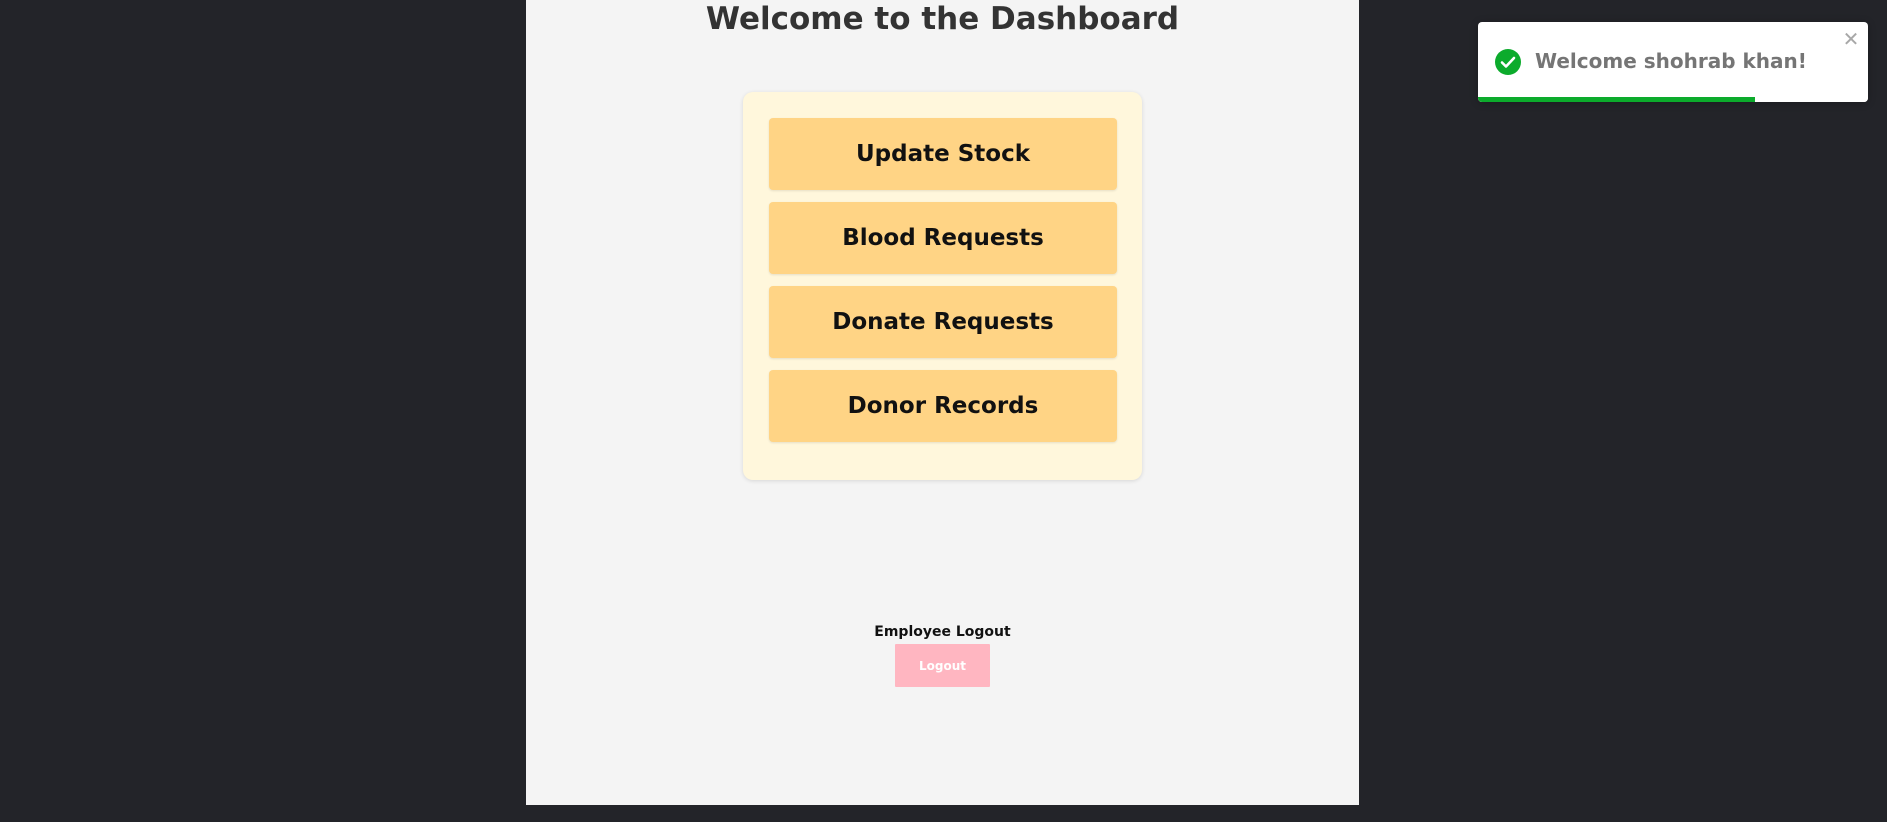 This screenshot has width=1887, height=822. I want to click on donor-records-button: Donor Records, so click(943, 406).